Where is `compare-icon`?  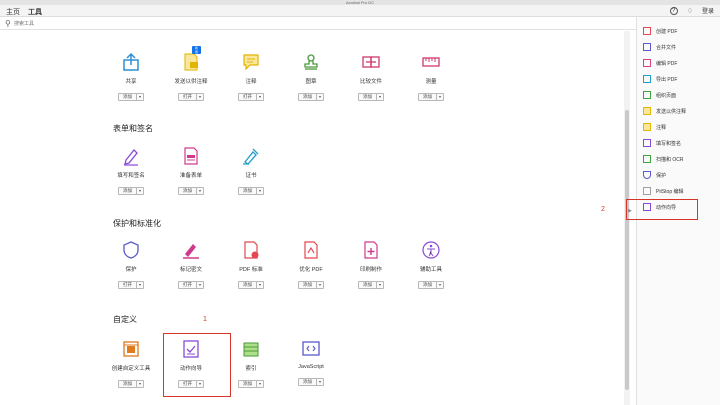 compare-icon is located at coordinates (371, 62).